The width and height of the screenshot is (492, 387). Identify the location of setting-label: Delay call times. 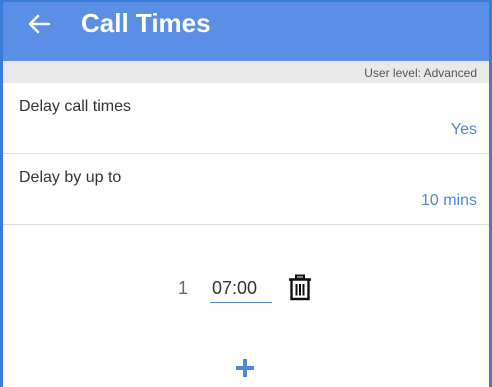
(75, 106).